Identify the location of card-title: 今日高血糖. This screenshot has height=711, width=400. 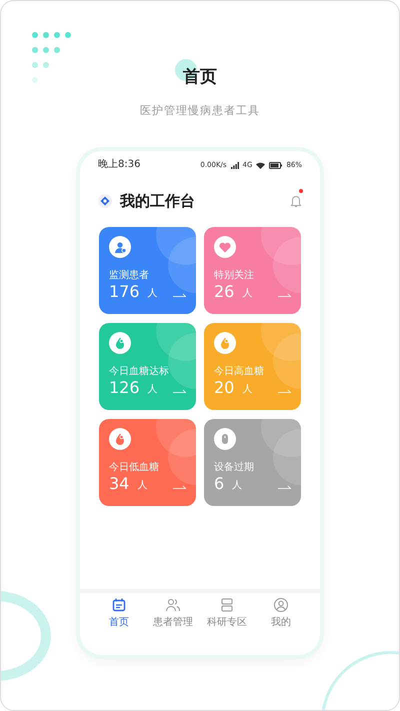
(239, 372).